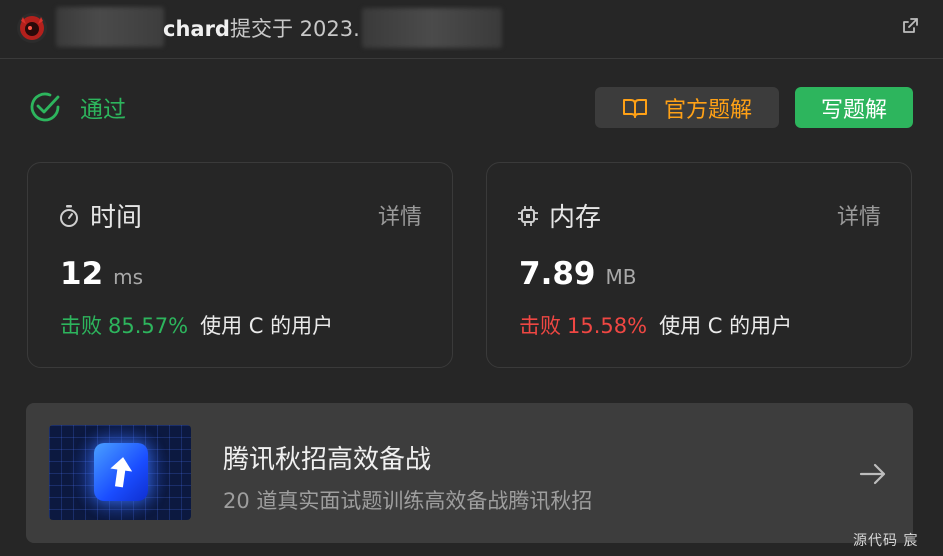 The image size is (943, 556). I want to click on memory-unit: MB, so click(621, 277).